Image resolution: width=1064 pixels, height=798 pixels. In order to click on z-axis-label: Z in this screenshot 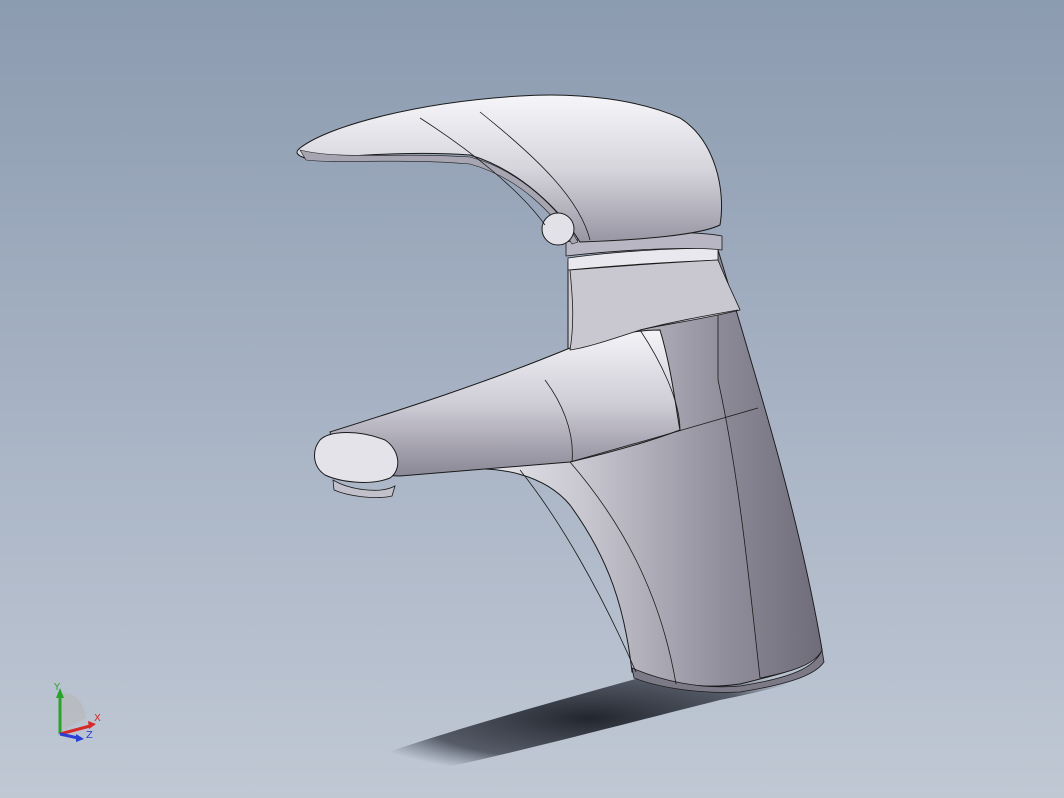, I will do `click(89, 735)`.